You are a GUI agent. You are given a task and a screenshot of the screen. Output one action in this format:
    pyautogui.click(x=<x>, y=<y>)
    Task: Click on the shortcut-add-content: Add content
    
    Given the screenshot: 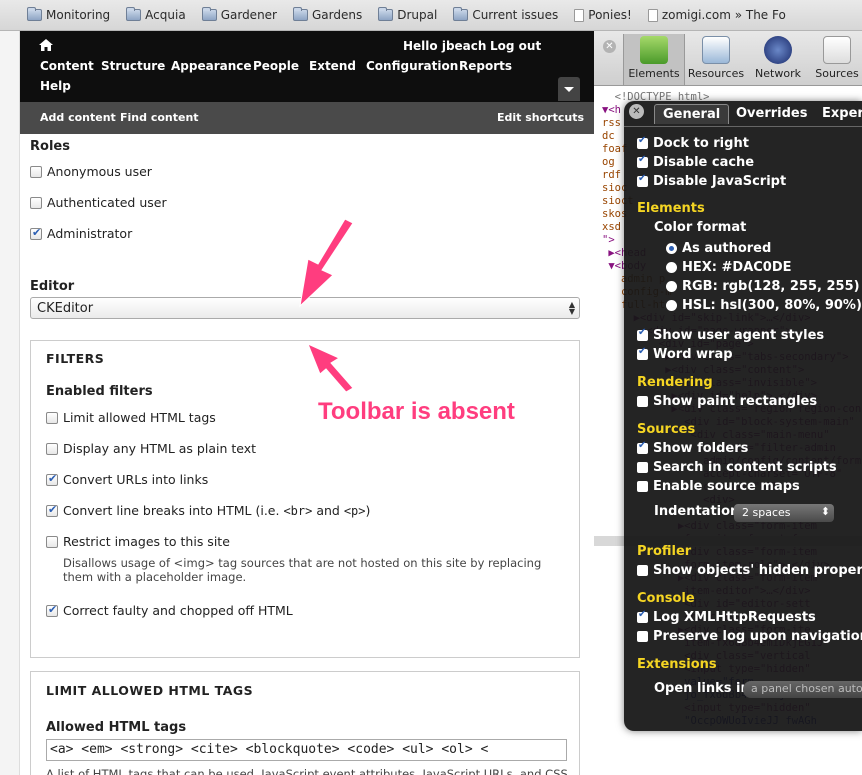 What is the action you would take?
    pyautogui.click(x=78, y=117)
    